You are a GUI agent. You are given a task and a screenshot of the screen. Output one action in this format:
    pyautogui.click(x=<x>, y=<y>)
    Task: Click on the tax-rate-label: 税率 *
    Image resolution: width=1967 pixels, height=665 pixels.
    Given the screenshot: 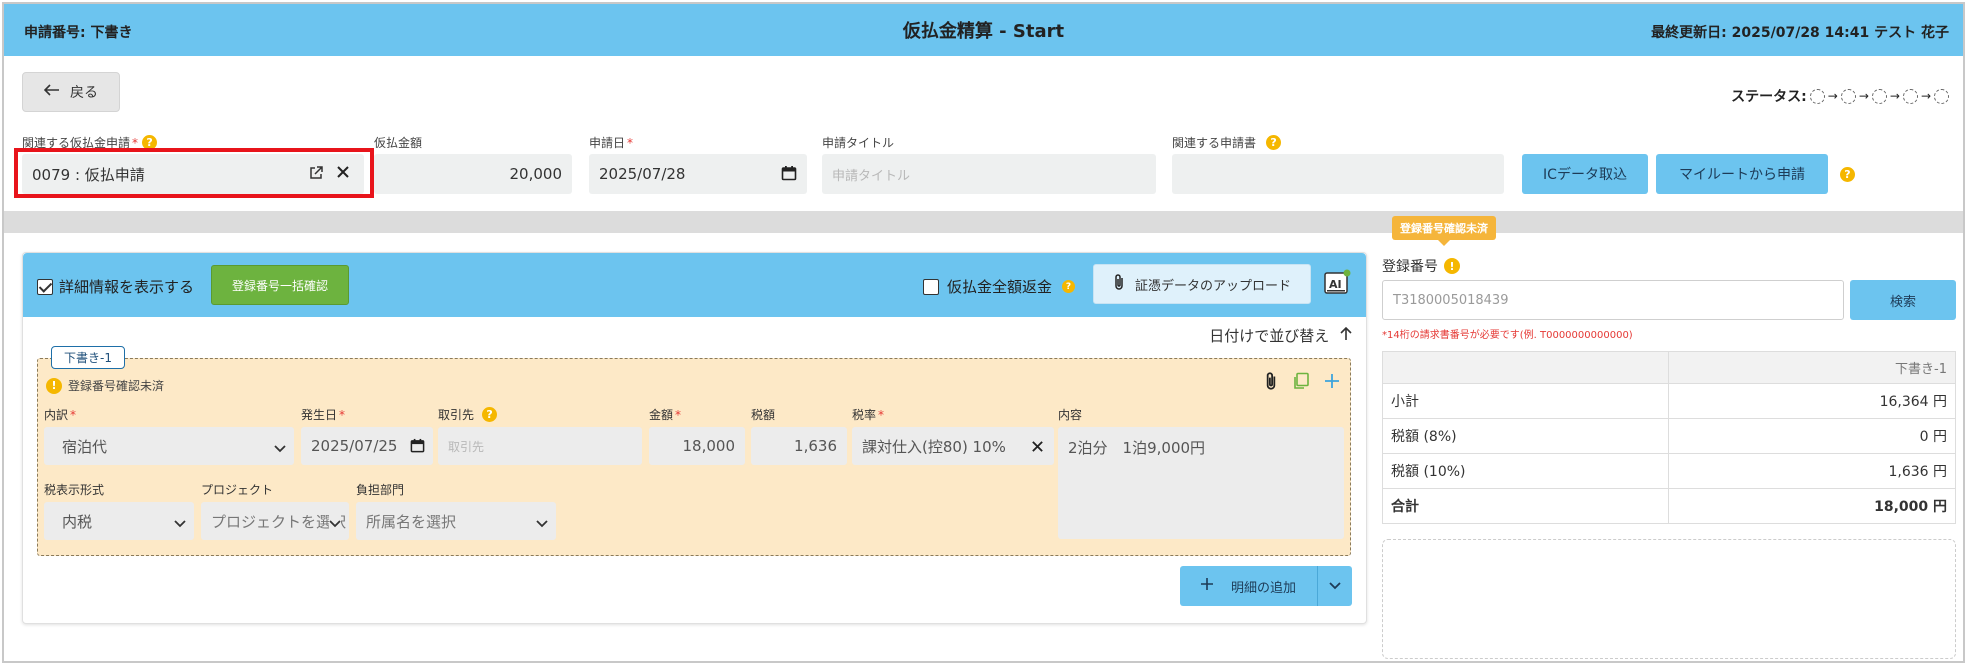 What is the action you would take?
    pyautogui.click(x=868, y=415)
    